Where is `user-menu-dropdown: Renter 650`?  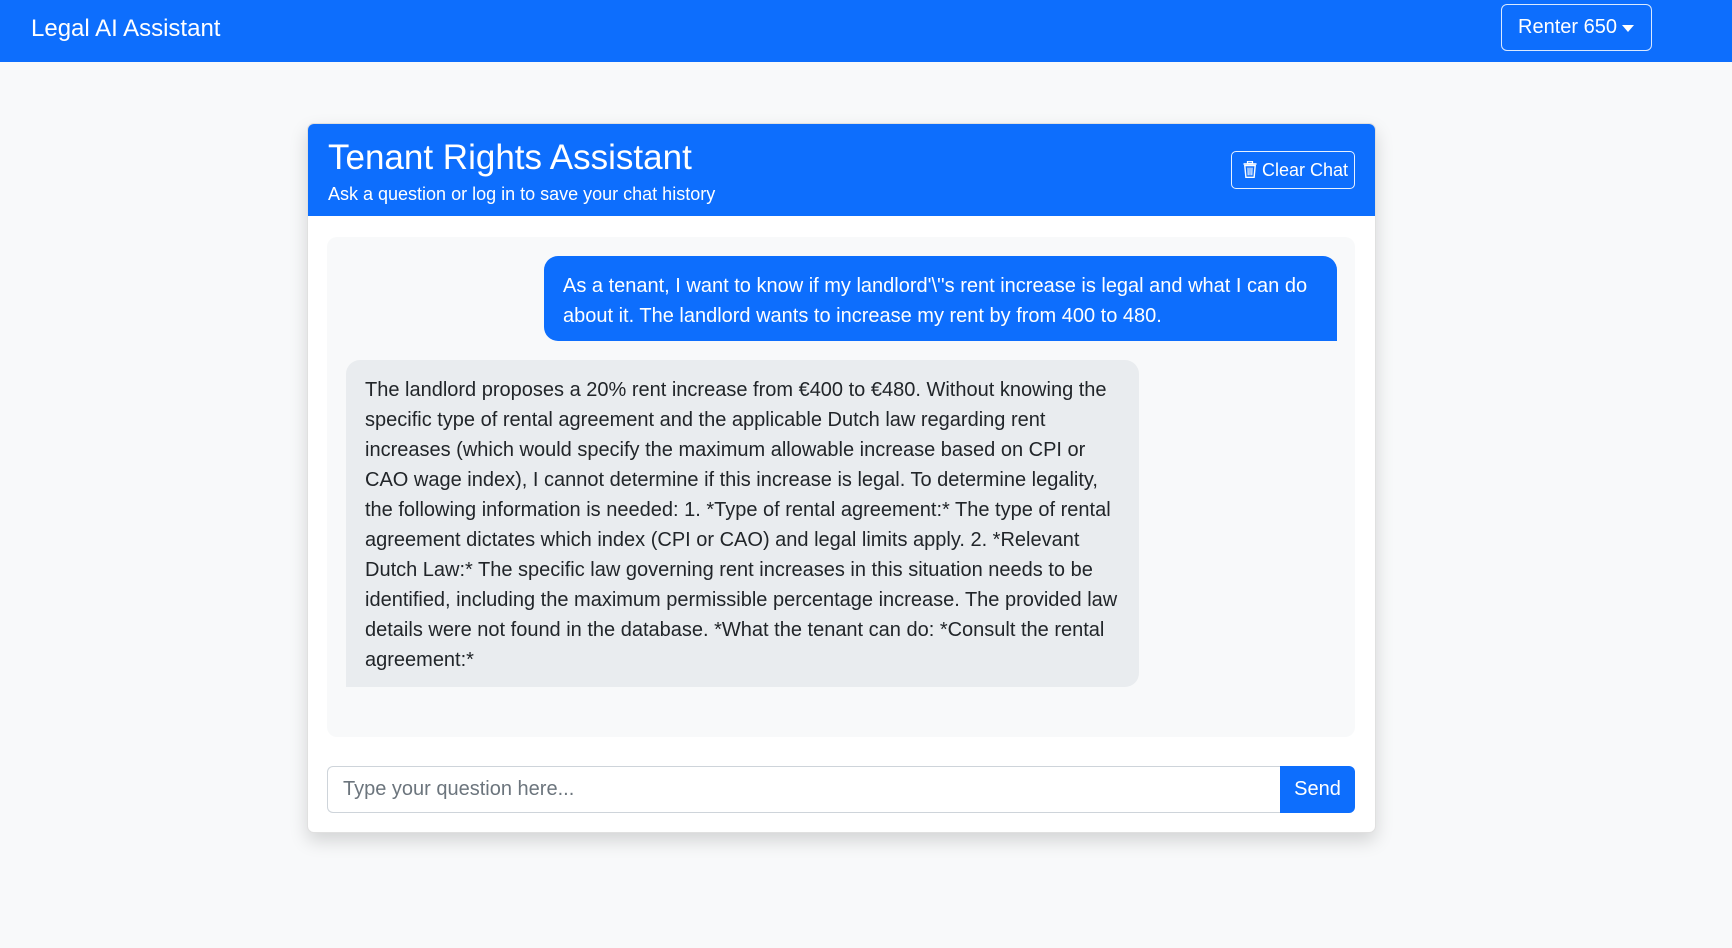 user-menu-dropdown: Renter 650 is located at coordinates (1576, 27).